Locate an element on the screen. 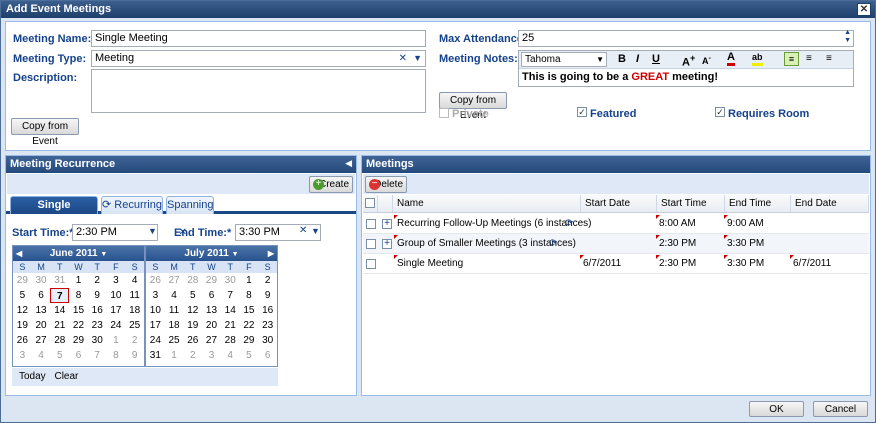 The height and width of the screenshot is (423, 876). cancel-button: Cancel is located at coordinates (840, 409).